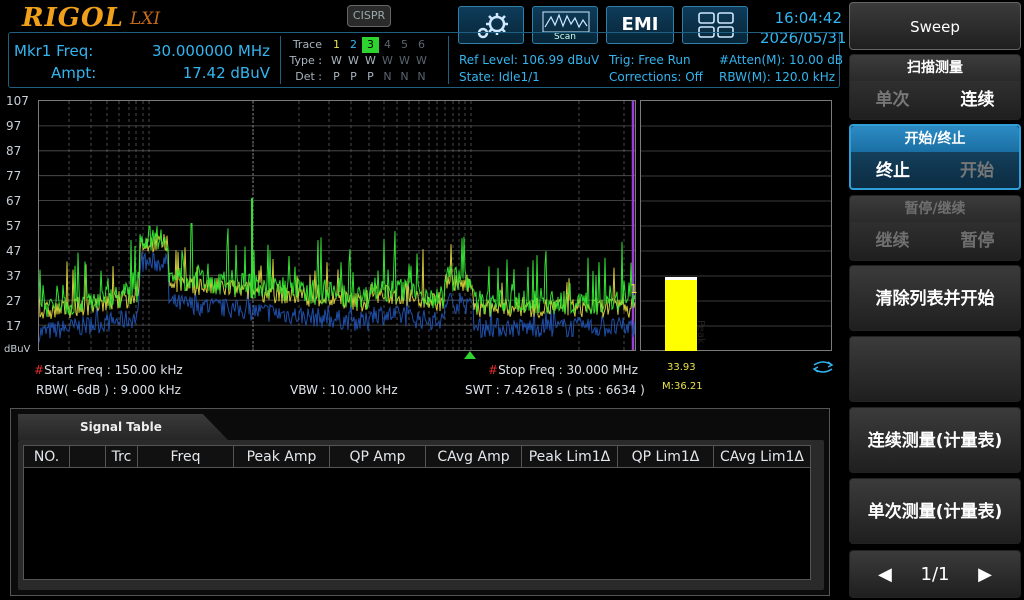 The height and width of the screenshot is (600, 1024). I want to click on rbw-m: RBW(M): 120.0 kHz, so click(777, 77).